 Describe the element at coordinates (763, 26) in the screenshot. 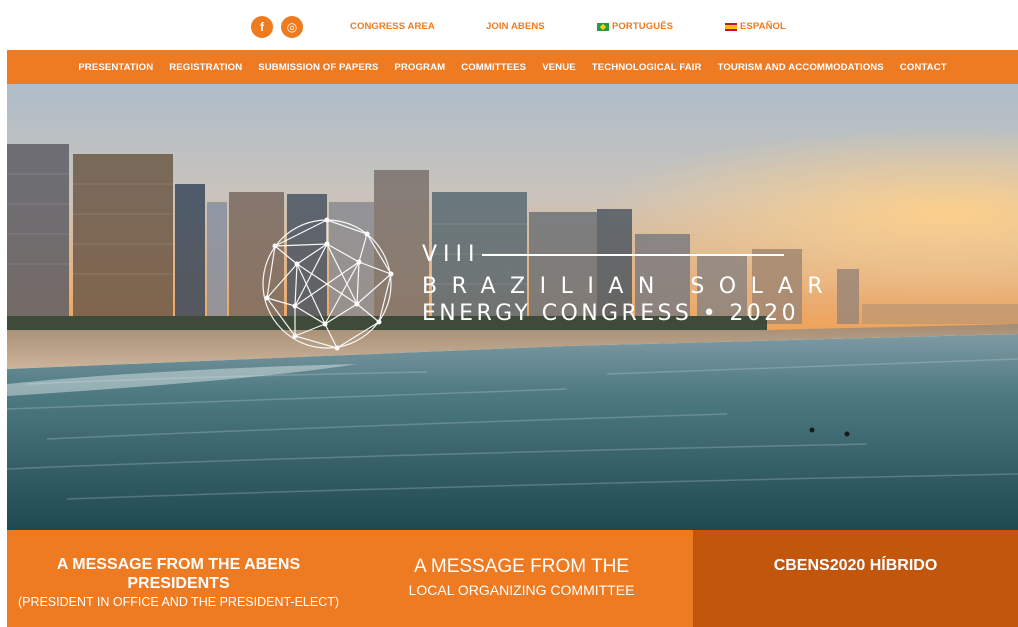

I see `espanol-label: ESPAÑOL` at that location.